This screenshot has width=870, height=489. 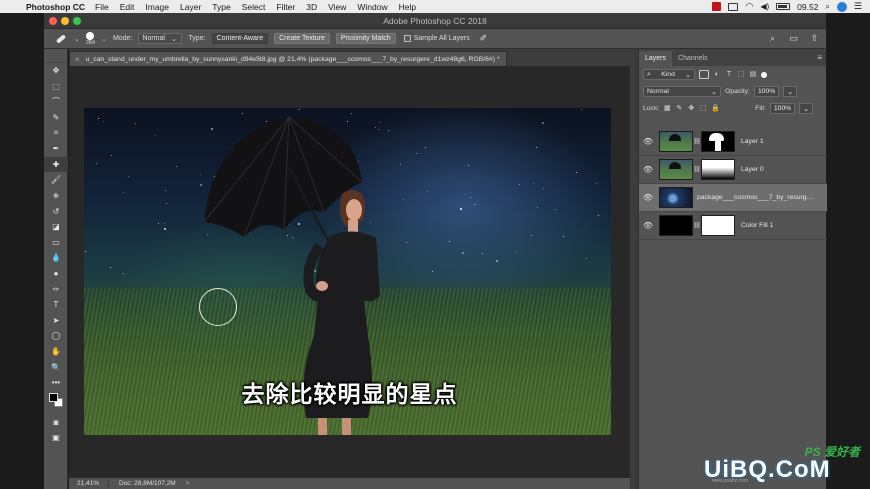 What do you see at coordinates (53, 21) in the screenshot?
I see `close-window-button` at bounding box center [53, 21].